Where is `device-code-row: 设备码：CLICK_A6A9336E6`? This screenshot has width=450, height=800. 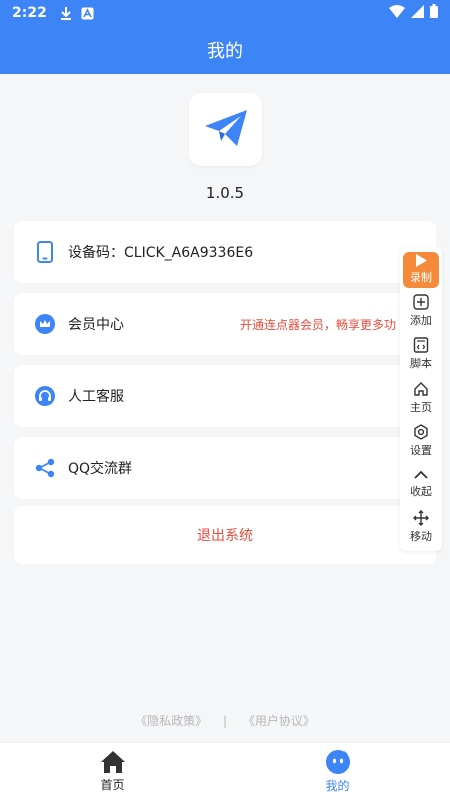 device-code-row: 设备码：CLICK_A6A9336E6 is located at coordinates (225, 252).